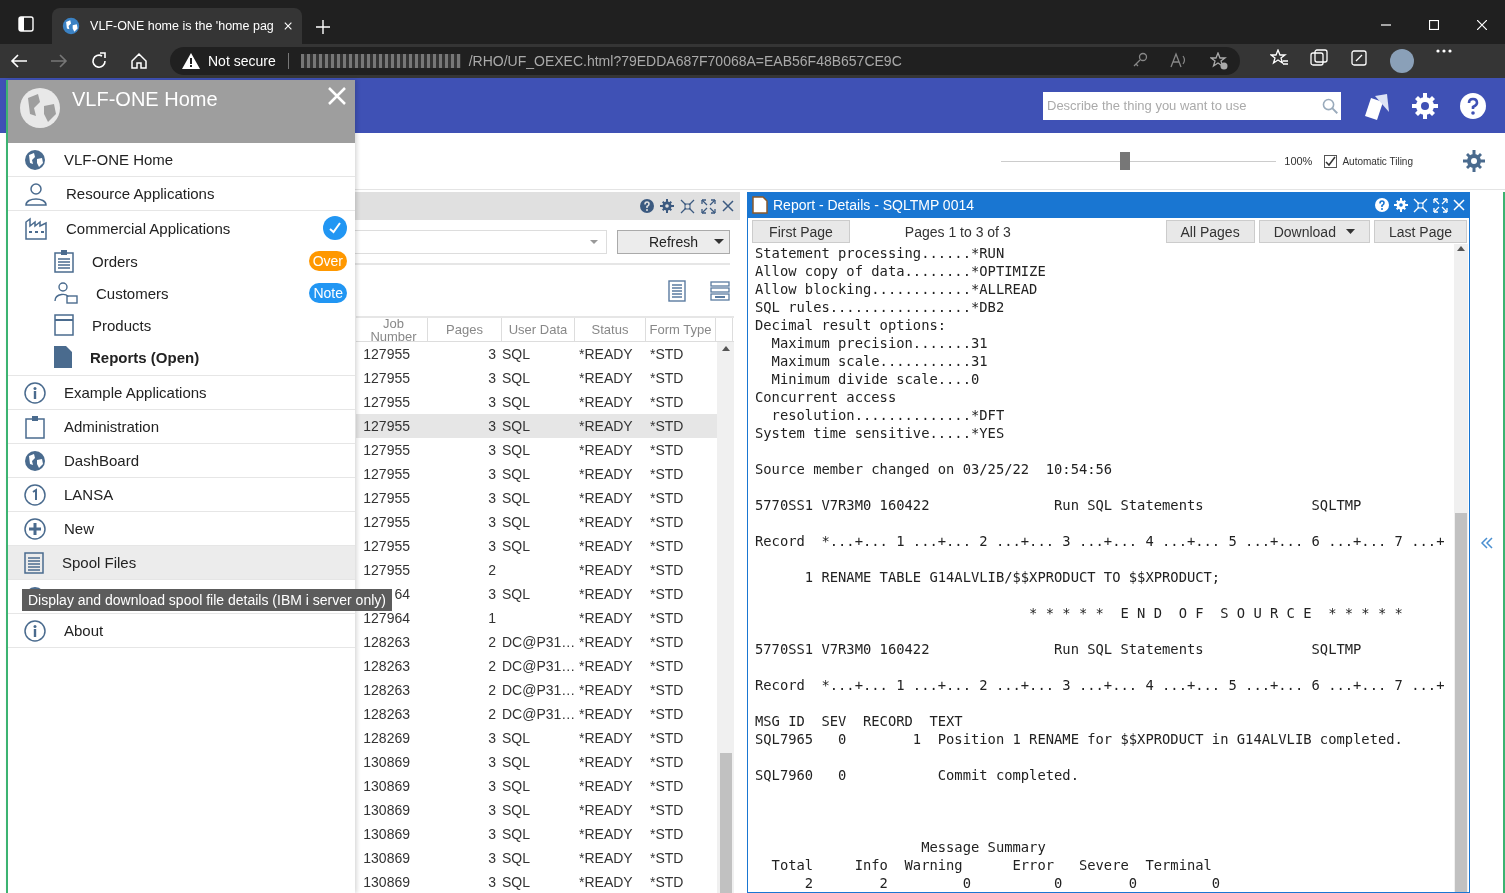 The height and width of the screenshot is (893, 1505). I want to click on refresh-button: Refresh, so click(673, 242).